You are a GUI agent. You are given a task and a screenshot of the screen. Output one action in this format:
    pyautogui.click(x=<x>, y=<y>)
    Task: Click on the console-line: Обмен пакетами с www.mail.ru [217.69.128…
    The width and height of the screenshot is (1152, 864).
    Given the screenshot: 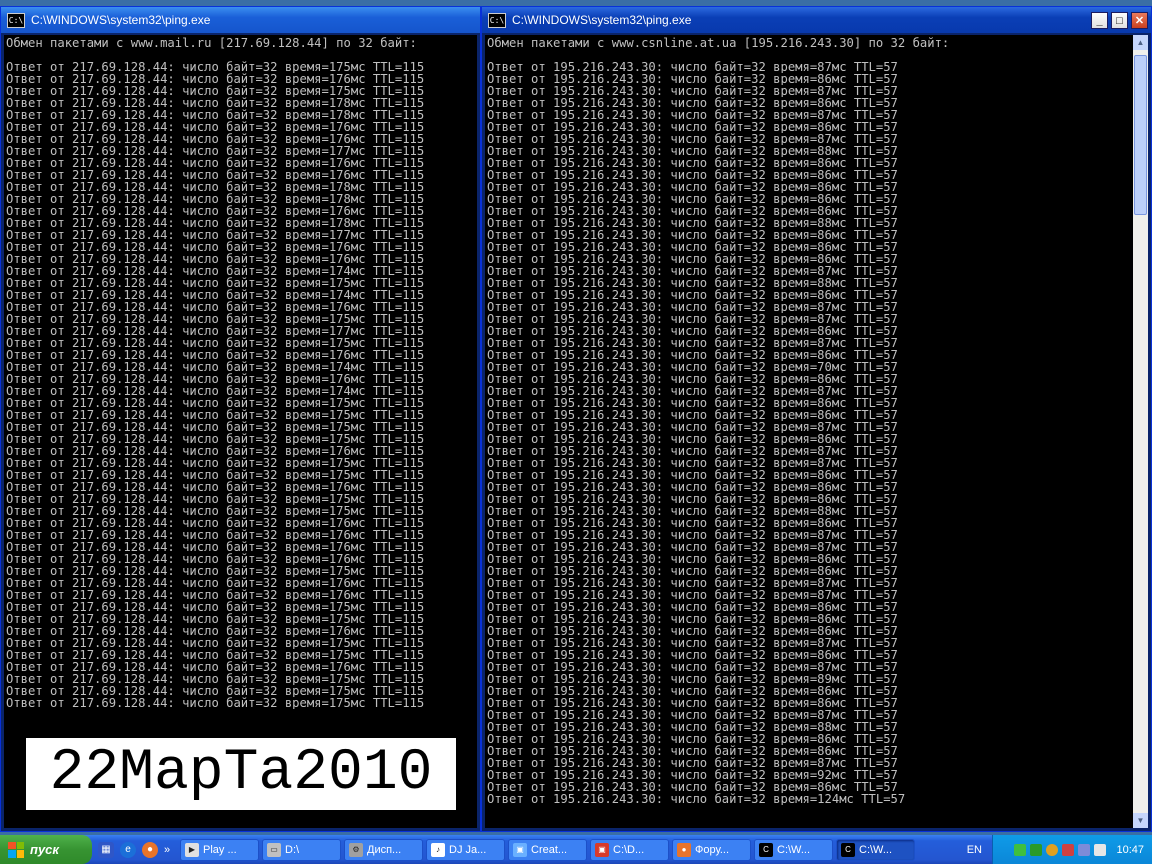 What is the action you would take?
    pyautogui.click(x=211, y=43)
    